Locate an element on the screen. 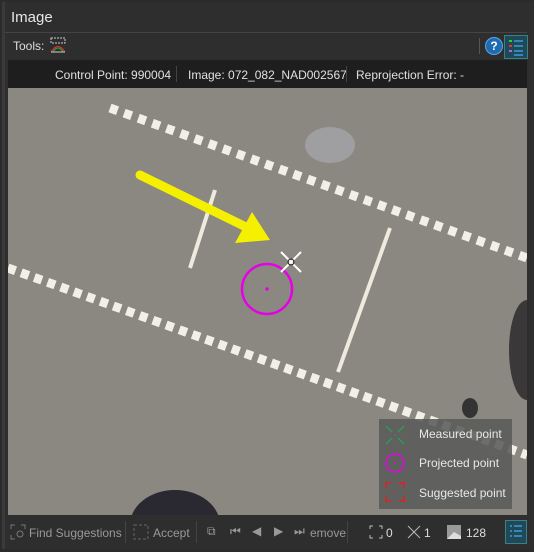  link-icon: ⧉ is located at coordinates (211, 531).